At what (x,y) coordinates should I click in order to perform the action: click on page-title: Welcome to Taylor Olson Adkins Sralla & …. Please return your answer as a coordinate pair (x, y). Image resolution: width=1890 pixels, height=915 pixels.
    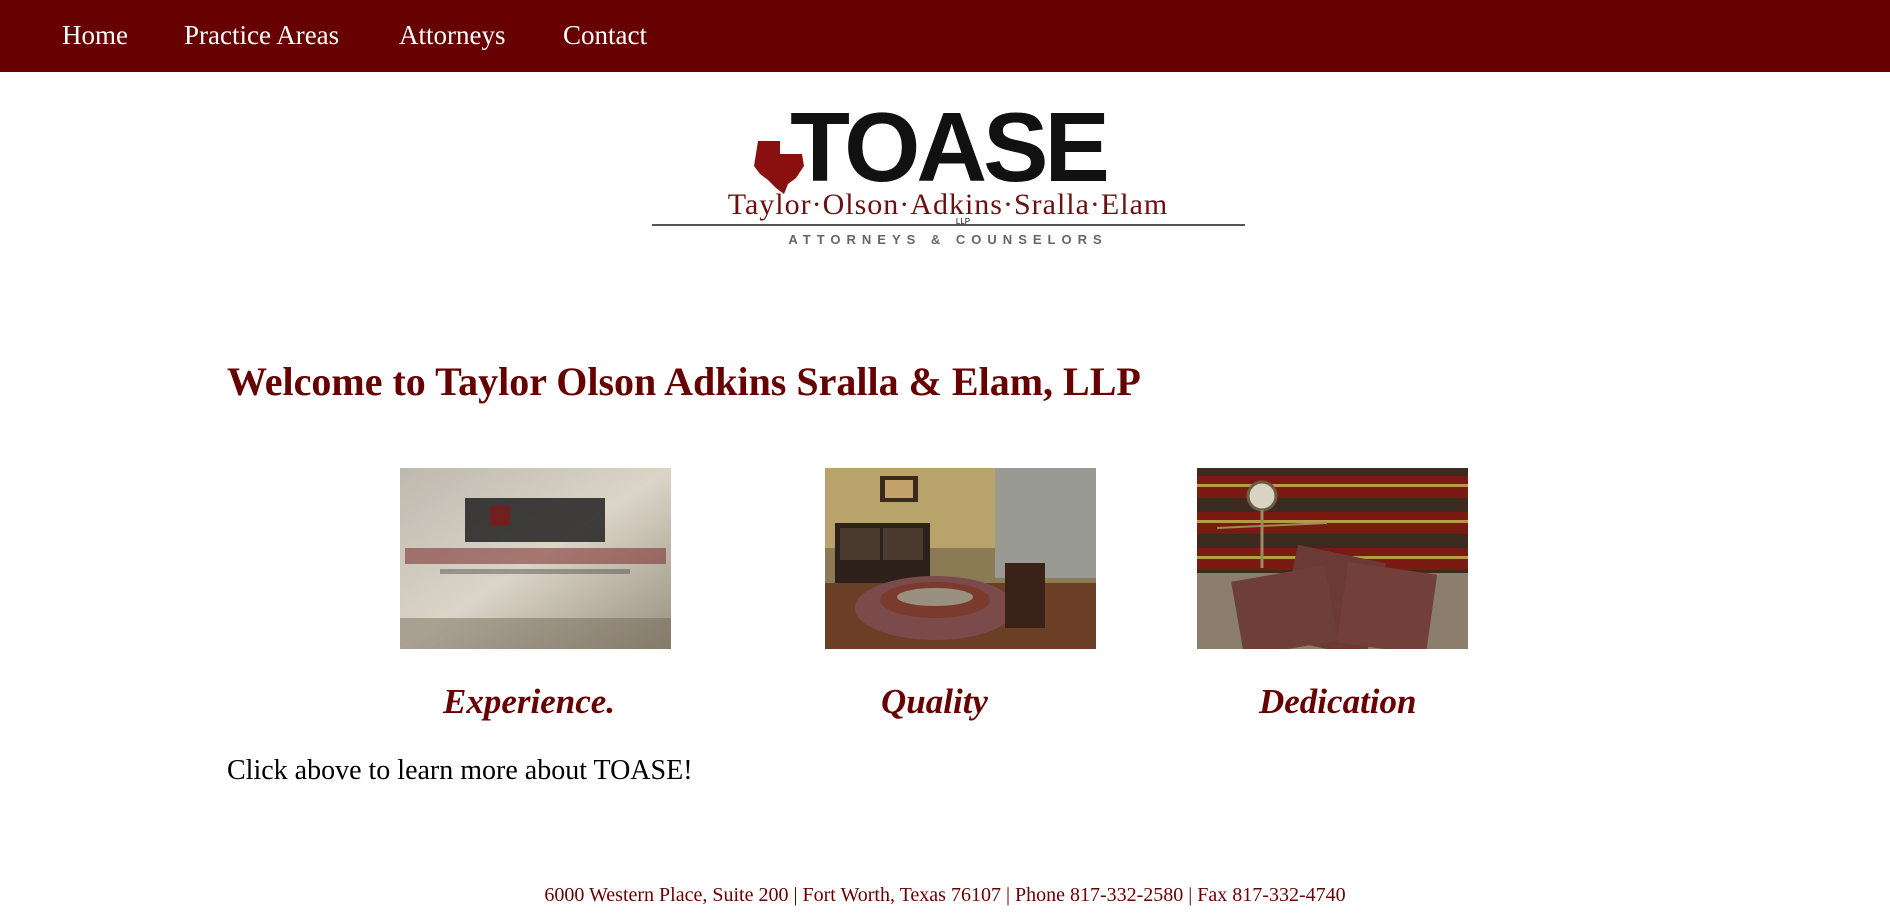
    Looking at the image, I should click on (684, 381).